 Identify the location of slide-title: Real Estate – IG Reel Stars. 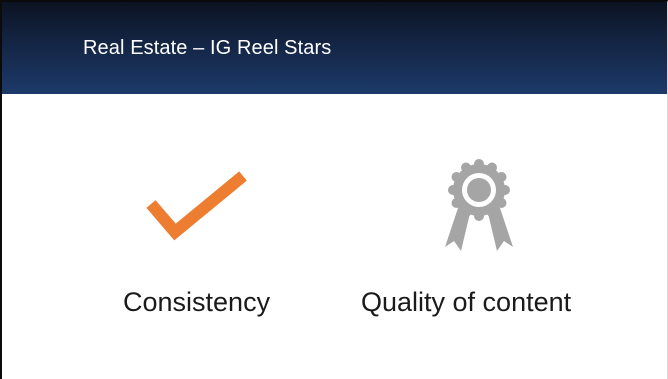
(207, 48).